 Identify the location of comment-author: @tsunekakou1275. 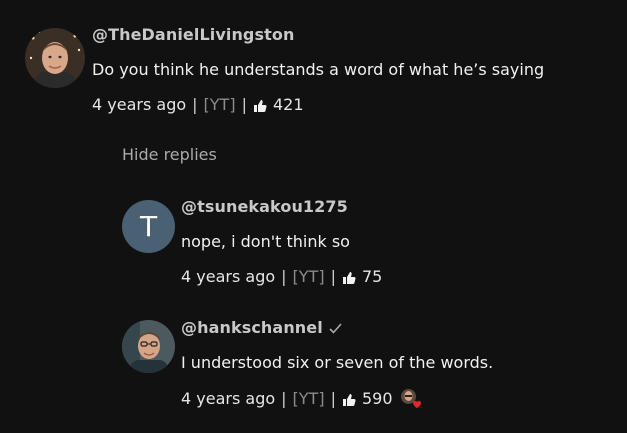
(264, 206).